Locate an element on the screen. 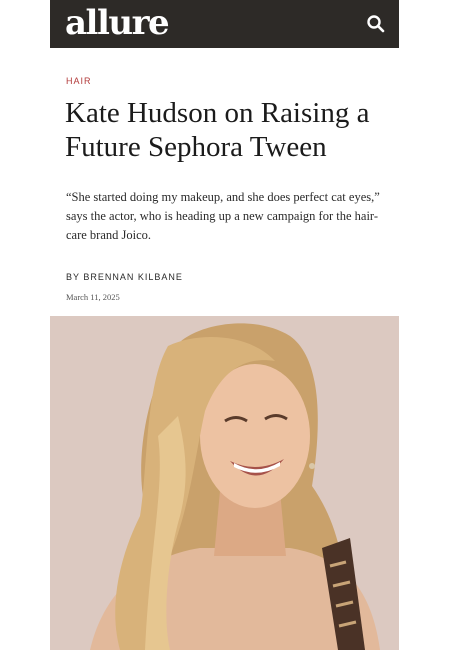 The height and width of the screenshot is (650, 450). category-link: HAIR is located at coordinates (79, 81).